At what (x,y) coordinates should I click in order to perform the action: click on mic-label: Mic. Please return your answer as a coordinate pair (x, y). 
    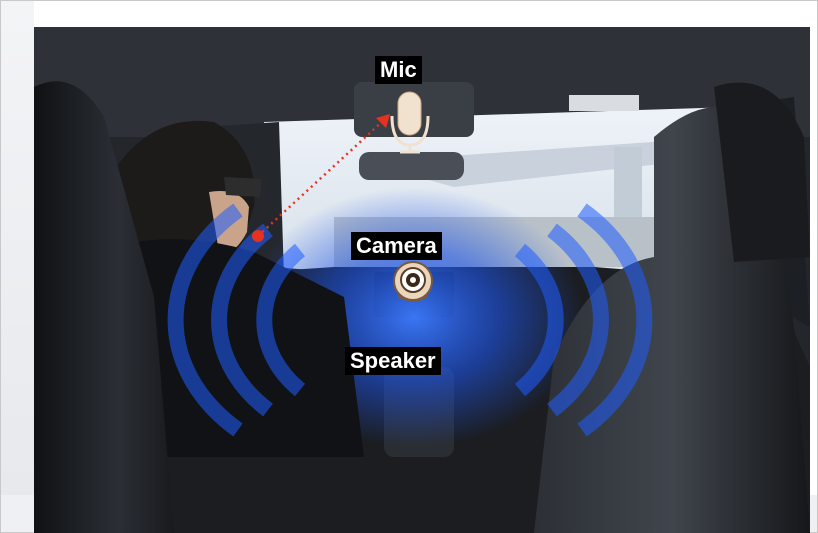
    Looking at the image, I should click on (398, 70).